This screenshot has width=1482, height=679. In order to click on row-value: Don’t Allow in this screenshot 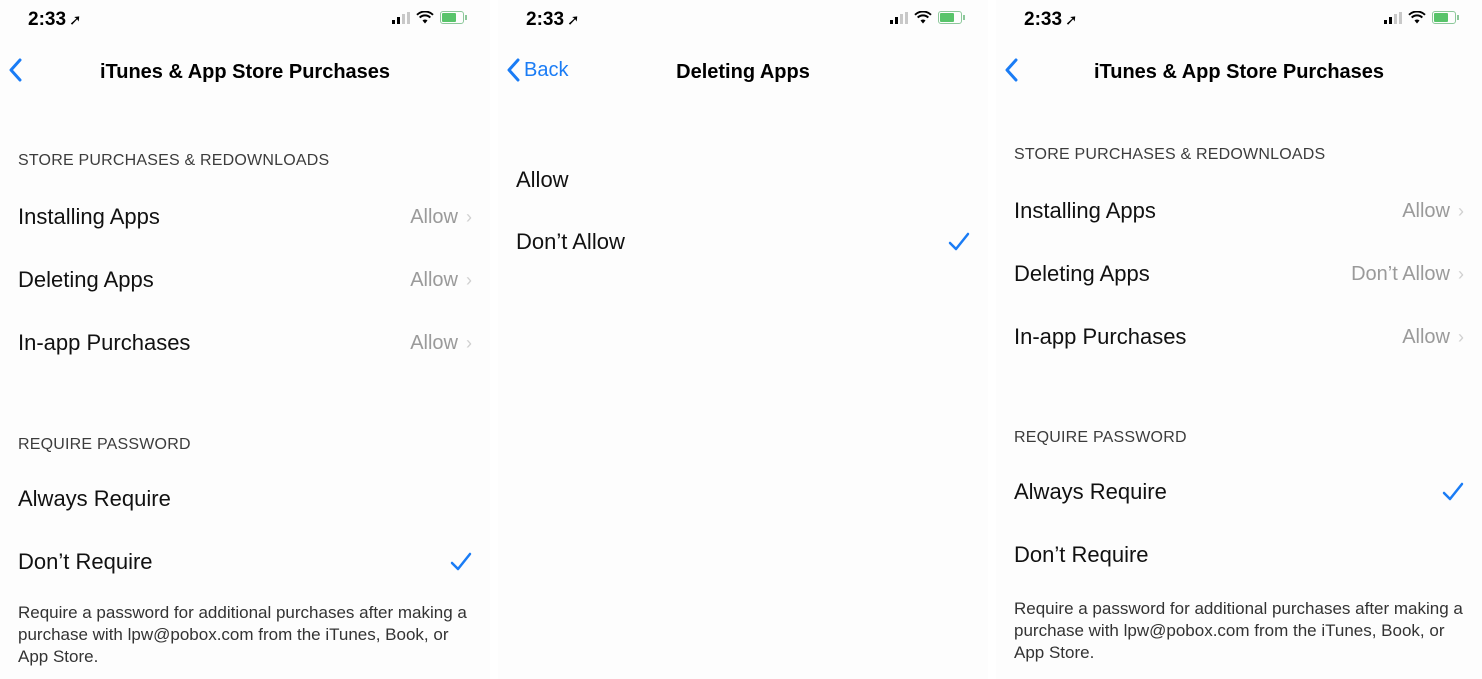, I will do `click(1400, 273)`.